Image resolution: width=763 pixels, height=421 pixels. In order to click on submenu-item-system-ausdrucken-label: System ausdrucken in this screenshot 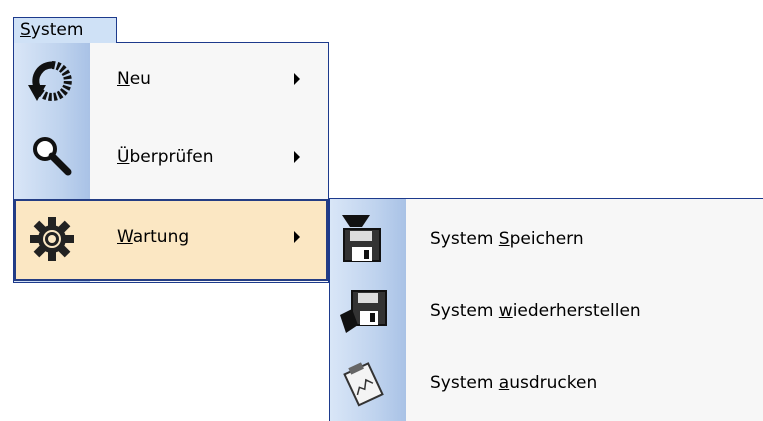, I will do `click(514, 383)`.